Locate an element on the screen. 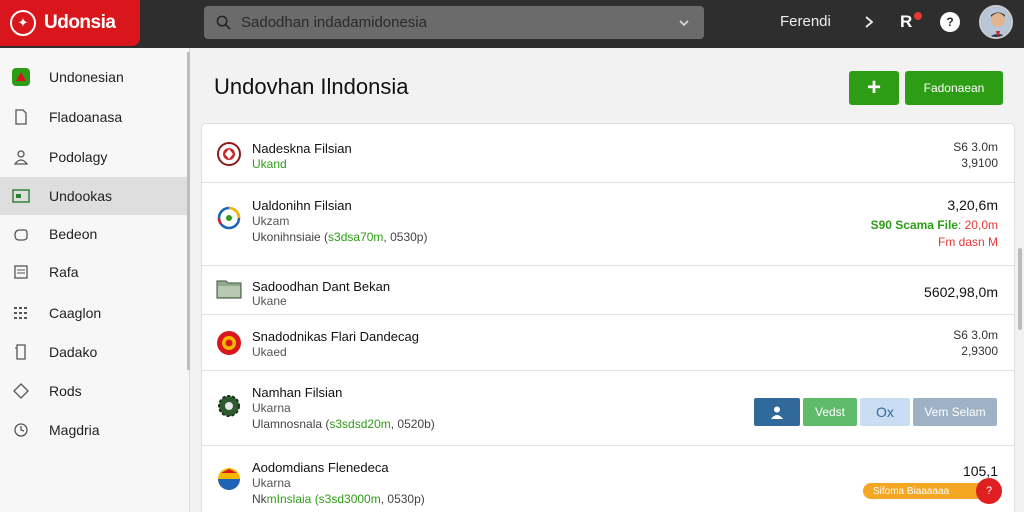  item-subtitle: Ukand is located at coordinates (269, 164).